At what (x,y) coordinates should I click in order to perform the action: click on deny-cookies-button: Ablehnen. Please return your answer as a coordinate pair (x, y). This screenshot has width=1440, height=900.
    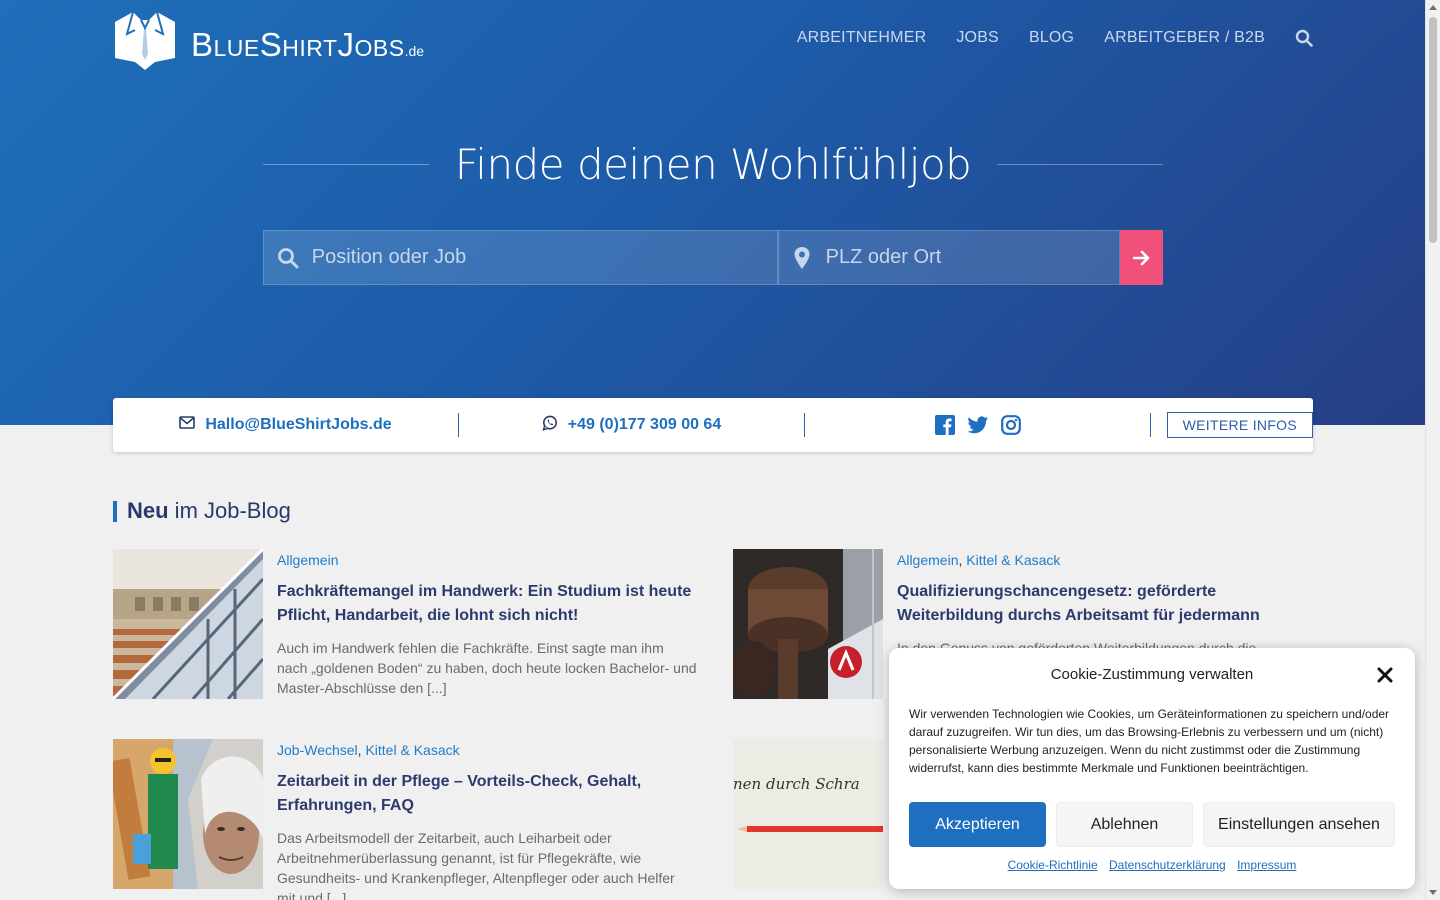
    Looking at the image, I should click on (1124, 824).